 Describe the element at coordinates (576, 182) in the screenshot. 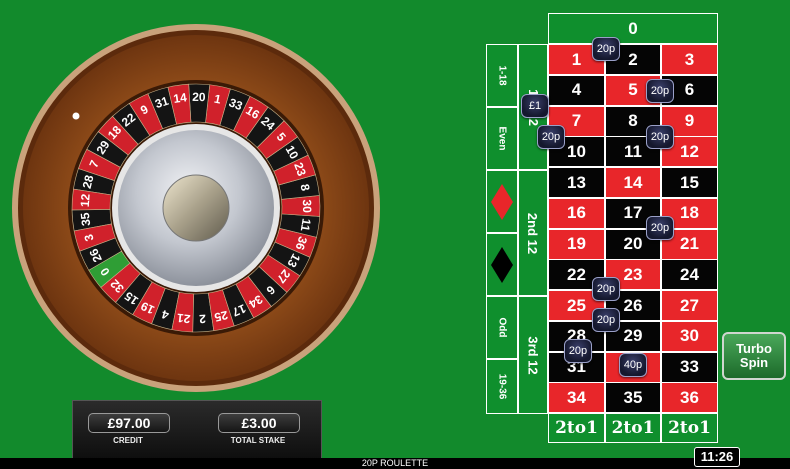

I see `bet-number-cell: 13` at that location.